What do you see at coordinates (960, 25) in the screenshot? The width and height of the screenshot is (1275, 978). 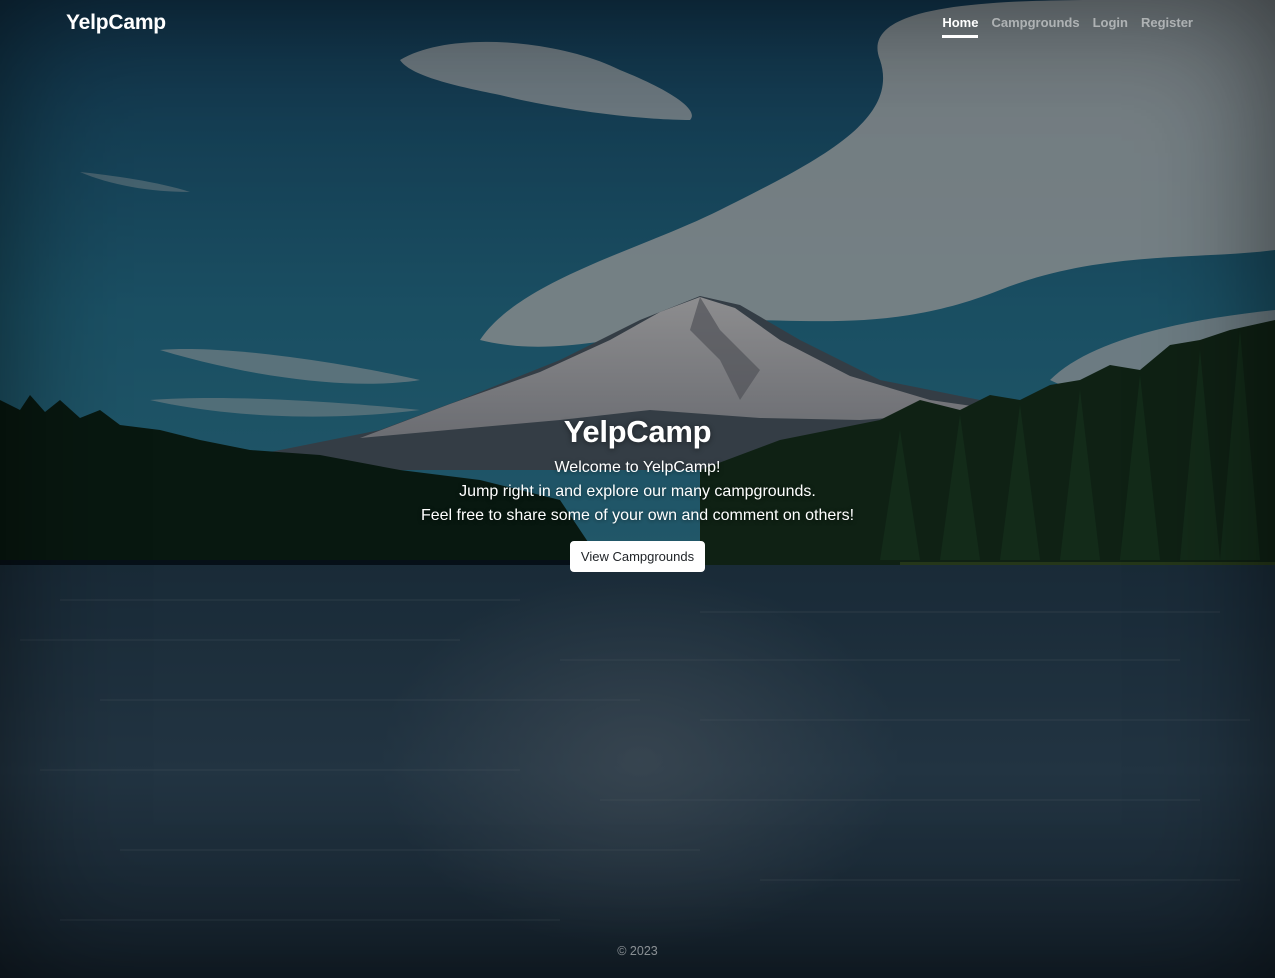 I see `nav-link-home: Home` at bounding box center [960, 25].